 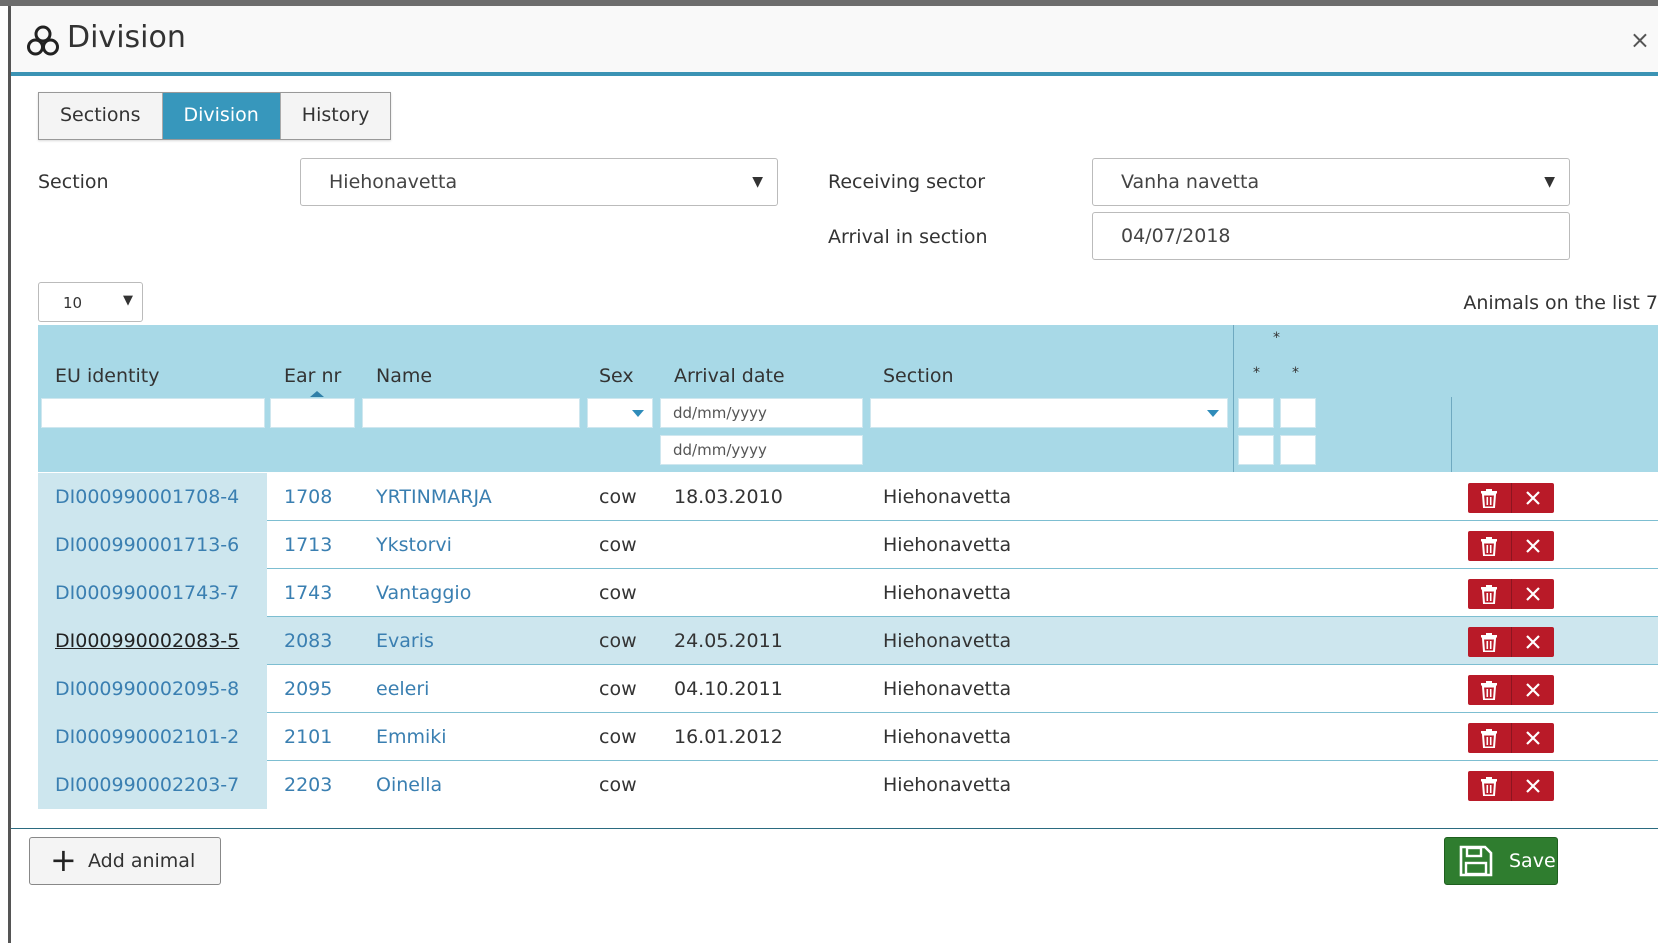 What do you see at coordinates (9, 474) in the screenshot?
I see `window-frame-left` at bounding box center [9, 474].